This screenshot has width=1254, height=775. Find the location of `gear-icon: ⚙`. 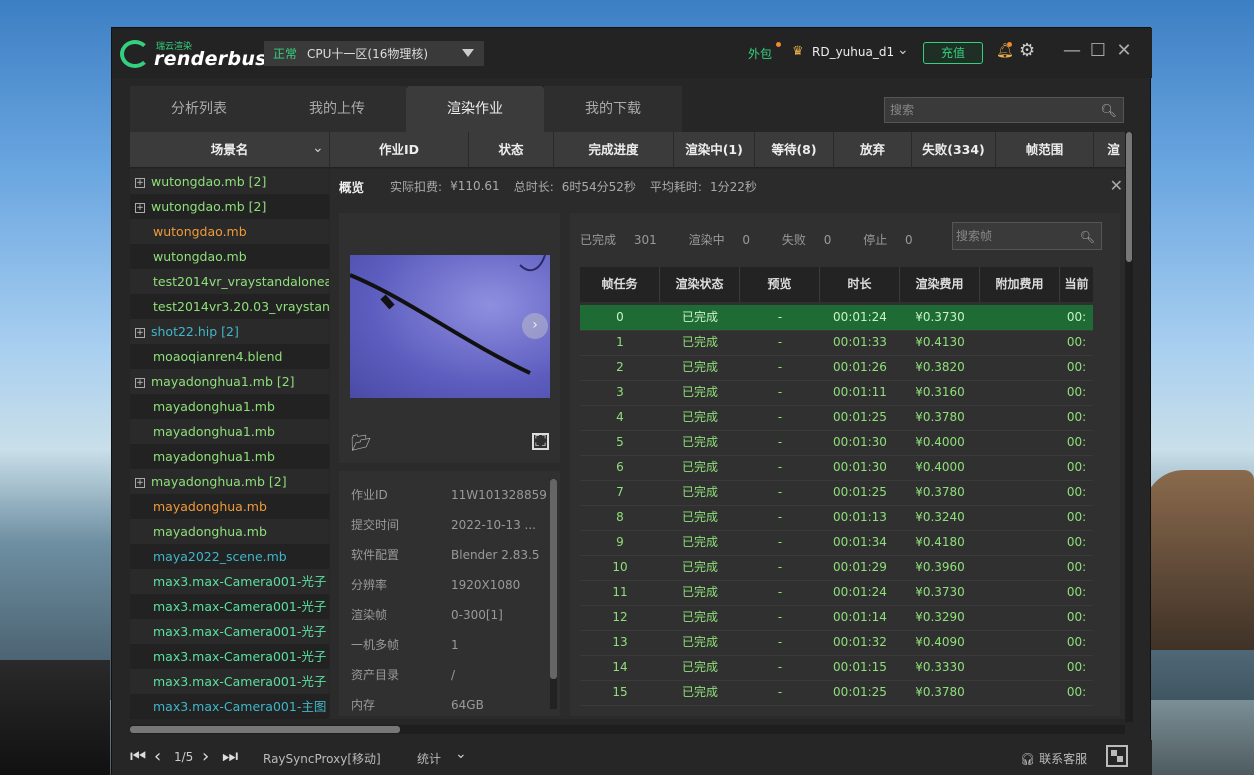

gear-icon: ⚙ is located at coordinates (1027, 50).